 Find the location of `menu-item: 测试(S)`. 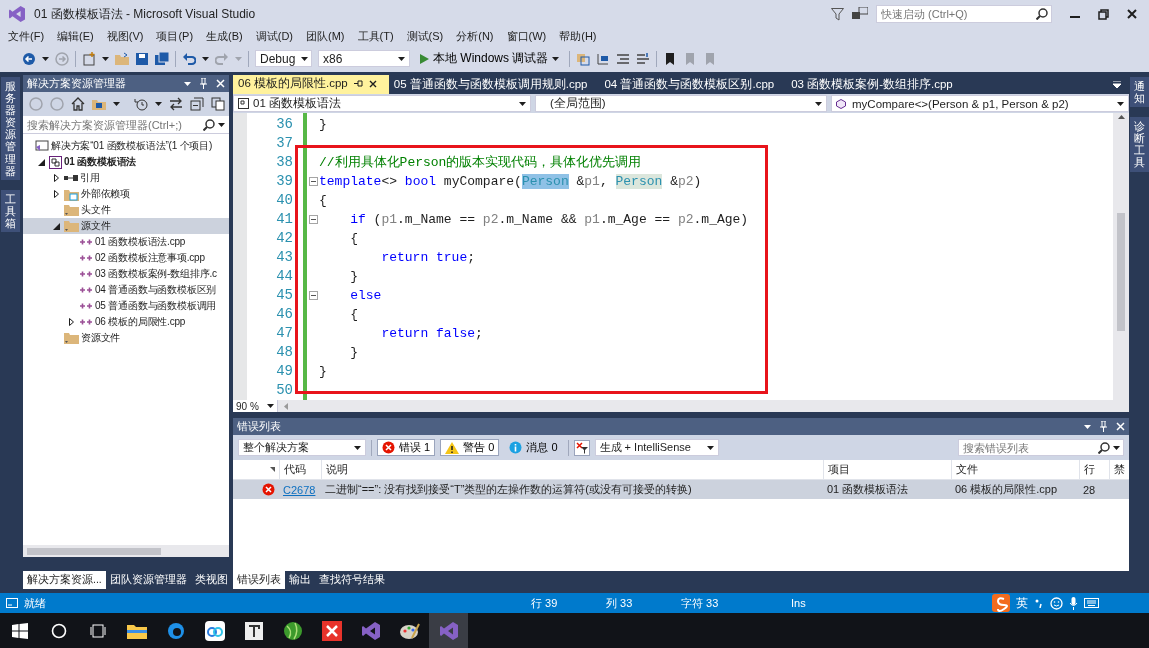

menu-item: 测试(S) is located at coordinates (425, 36).